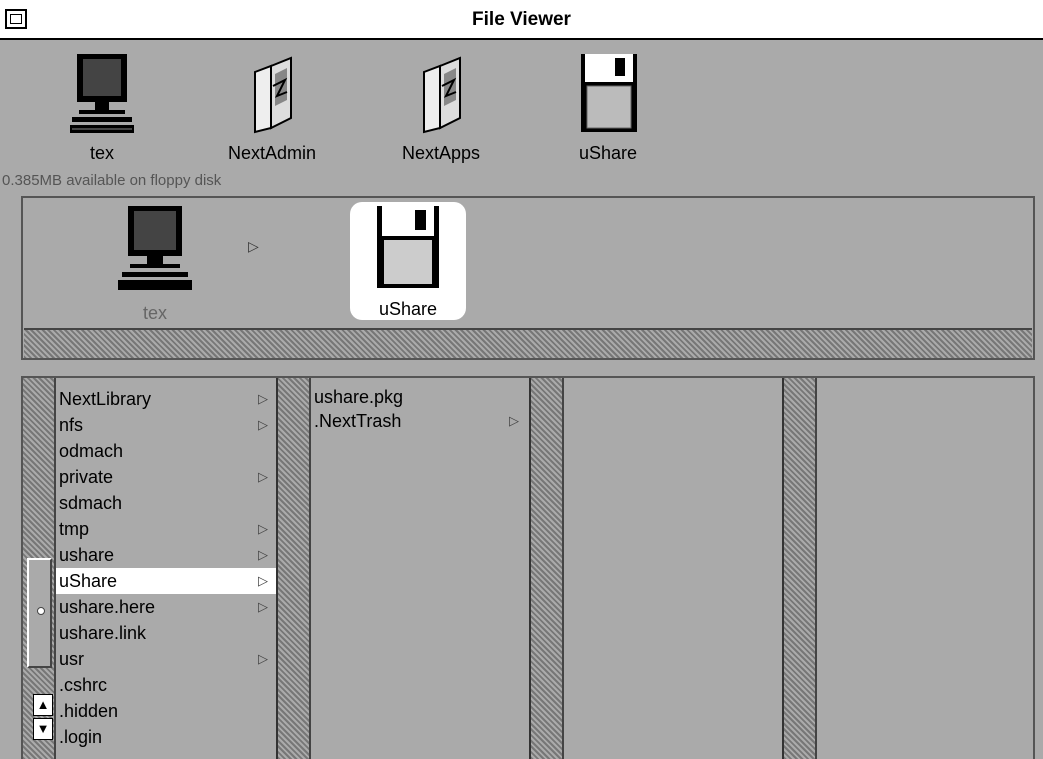  I want to click on list-item: .cshrc, so click(166, 685).